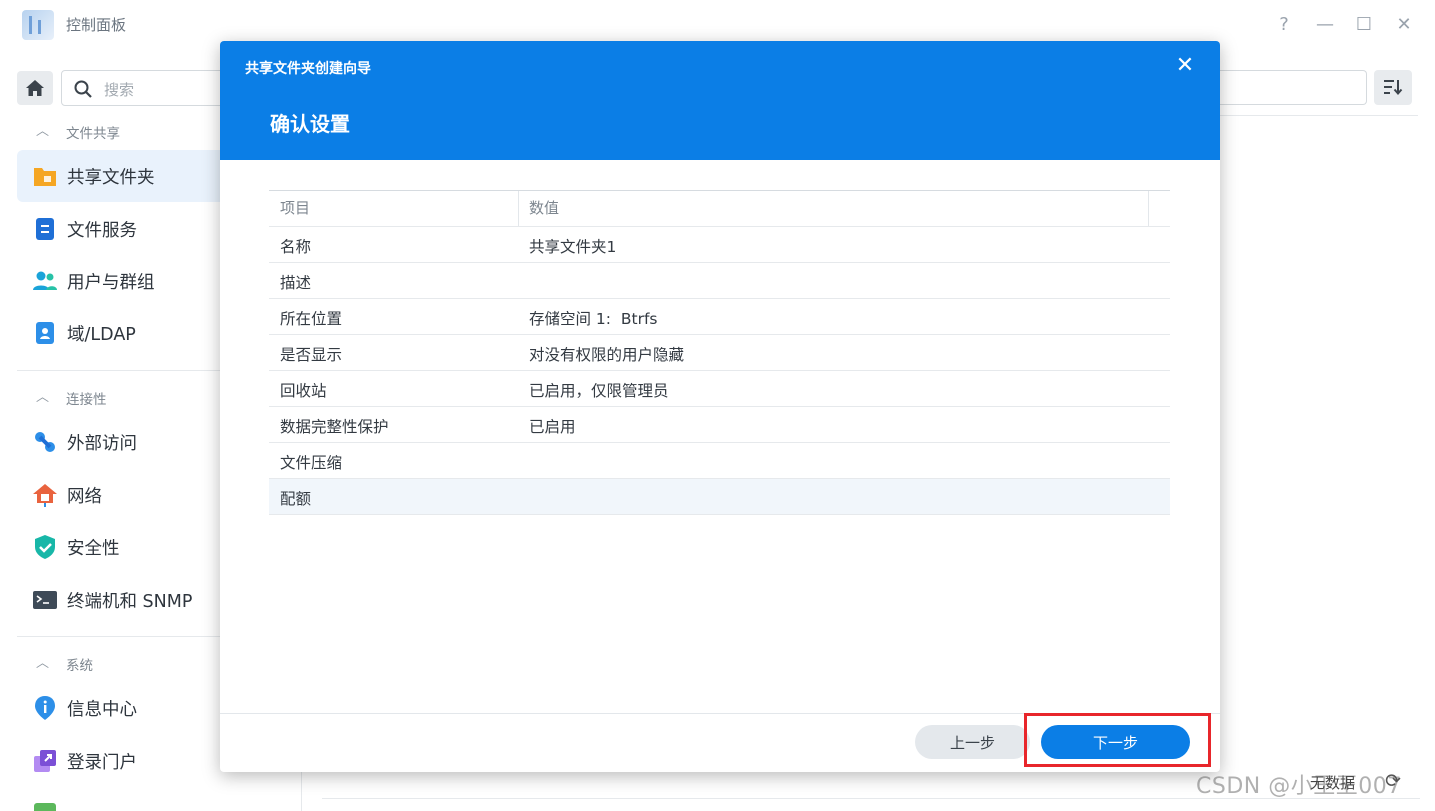 The height and width of the screenshot is (811, 1435). Describe the element at coordinates (83, 89) in the screenshot. I see `search-icon` at that location.